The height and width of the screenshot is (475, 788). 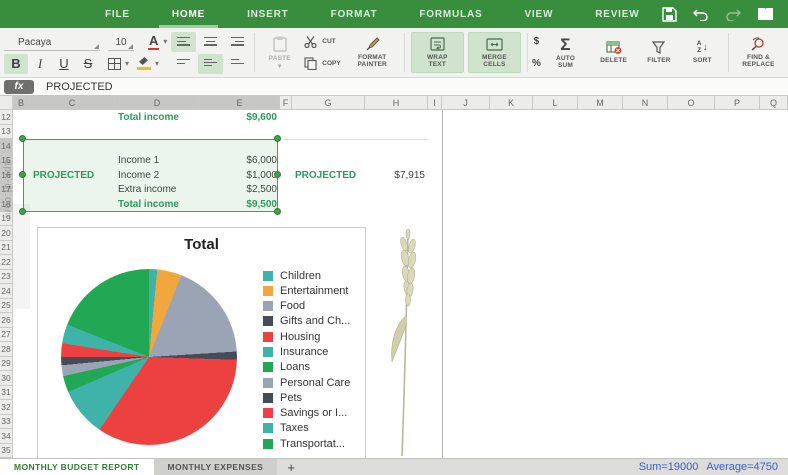 What do you see at coordinates (555, 103) in the screenshot?
I see `column-header-l: L` at bounding box center [555, 103].